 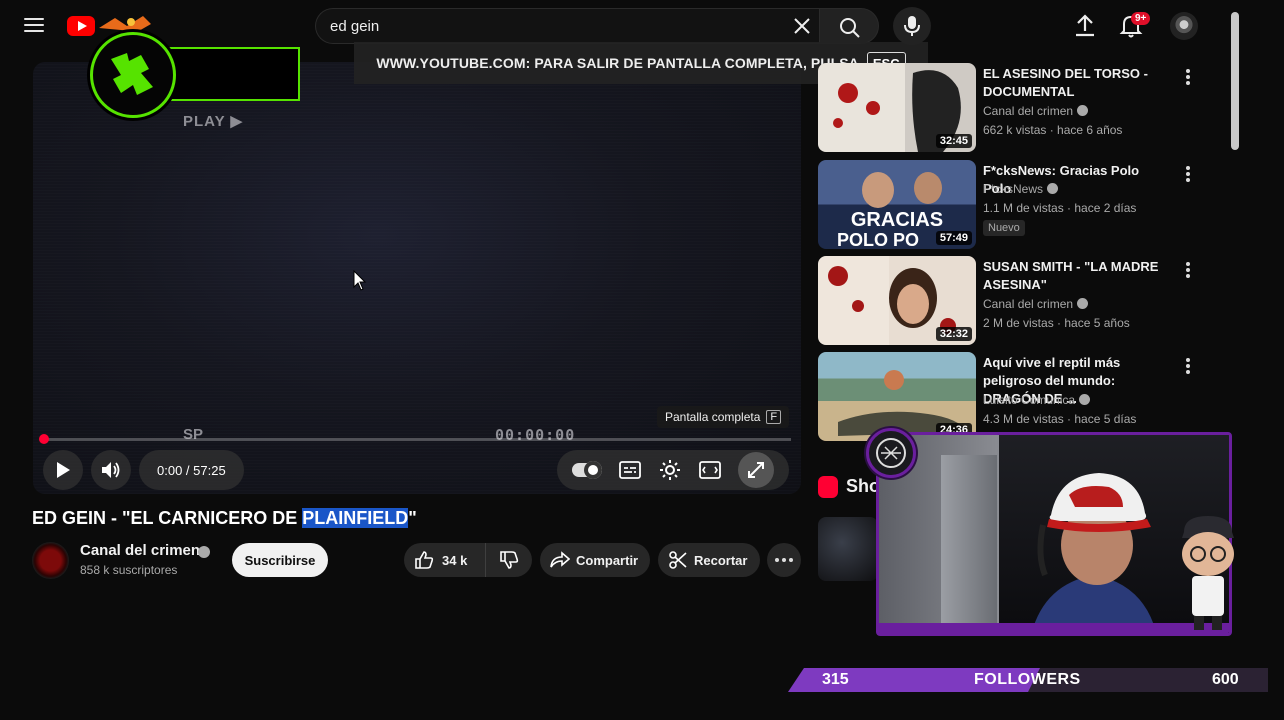 I want to click on clear-search-icon, so click(x=802, y=26).